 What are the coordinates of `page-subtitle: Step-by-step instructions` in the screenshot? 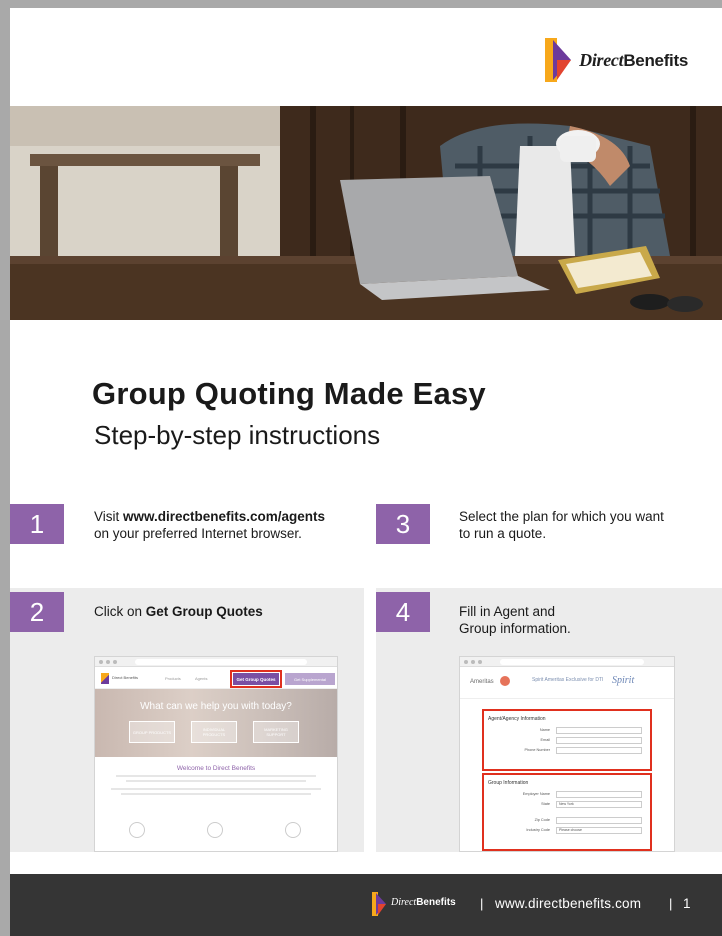 It's located at (237, 435).